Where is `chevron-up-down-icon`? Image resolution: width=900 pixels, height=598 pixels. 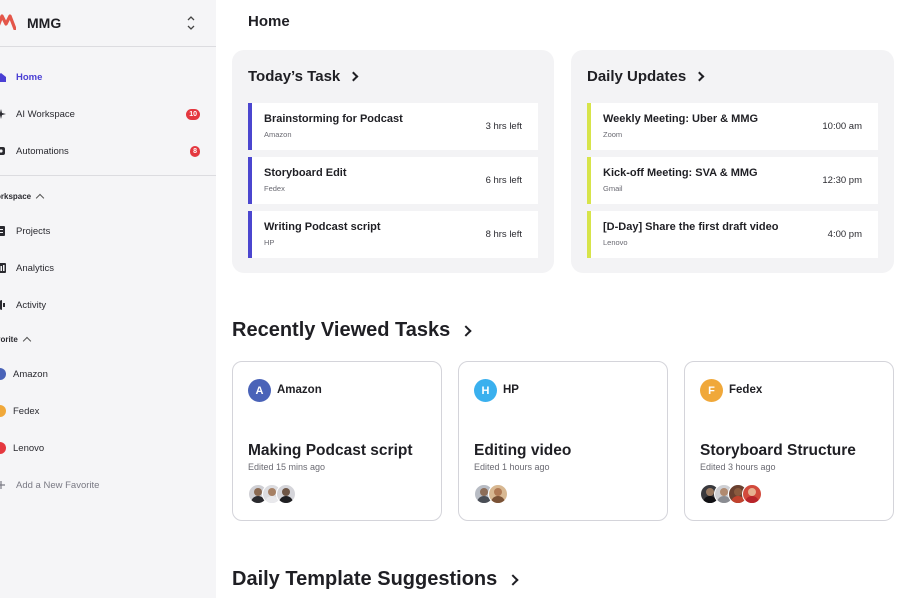
chevron-up-down-icon is located at coordinates (191, 23).